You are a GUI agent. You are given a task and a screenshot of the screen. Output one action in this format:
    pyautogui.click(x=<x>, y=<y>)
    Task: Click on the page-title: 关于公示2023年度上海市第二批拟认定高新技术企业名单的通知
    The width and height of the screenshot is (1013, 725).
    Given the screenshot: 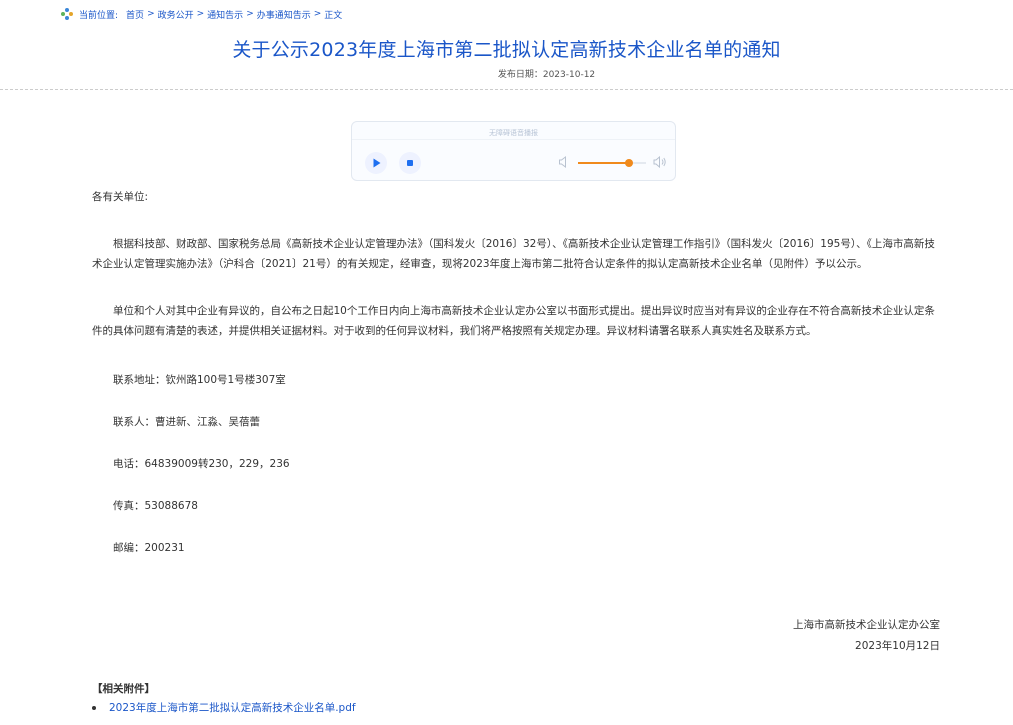 What is the action you would take?
    pyautogui.click(x=506, y=50)
    